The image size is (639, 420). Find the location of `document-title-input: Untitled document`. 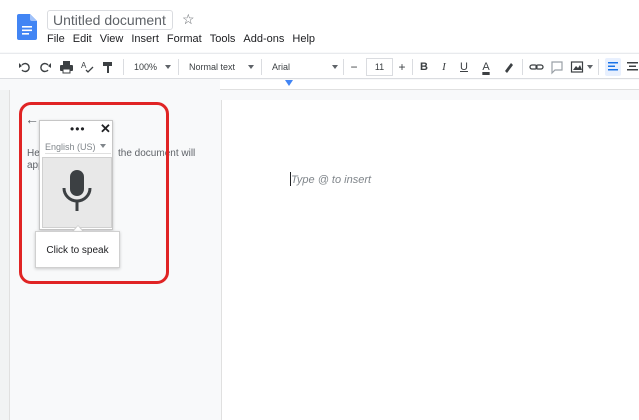

document-title-input: Untitled document is located at coordinates (110, 20).